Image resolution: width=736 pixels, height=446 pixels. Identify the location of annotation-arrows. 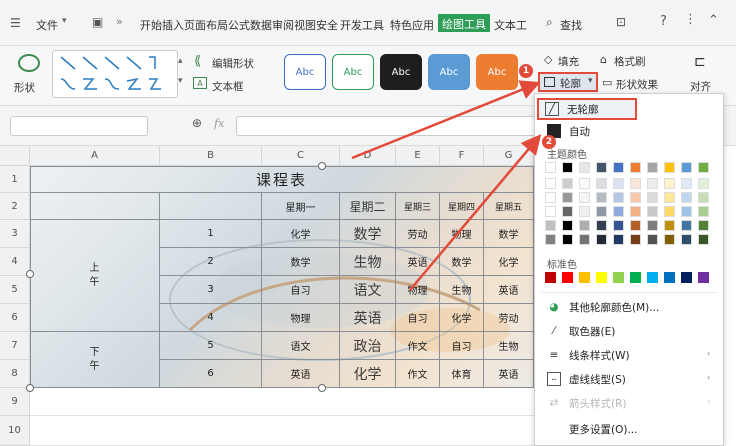
(446, 185).